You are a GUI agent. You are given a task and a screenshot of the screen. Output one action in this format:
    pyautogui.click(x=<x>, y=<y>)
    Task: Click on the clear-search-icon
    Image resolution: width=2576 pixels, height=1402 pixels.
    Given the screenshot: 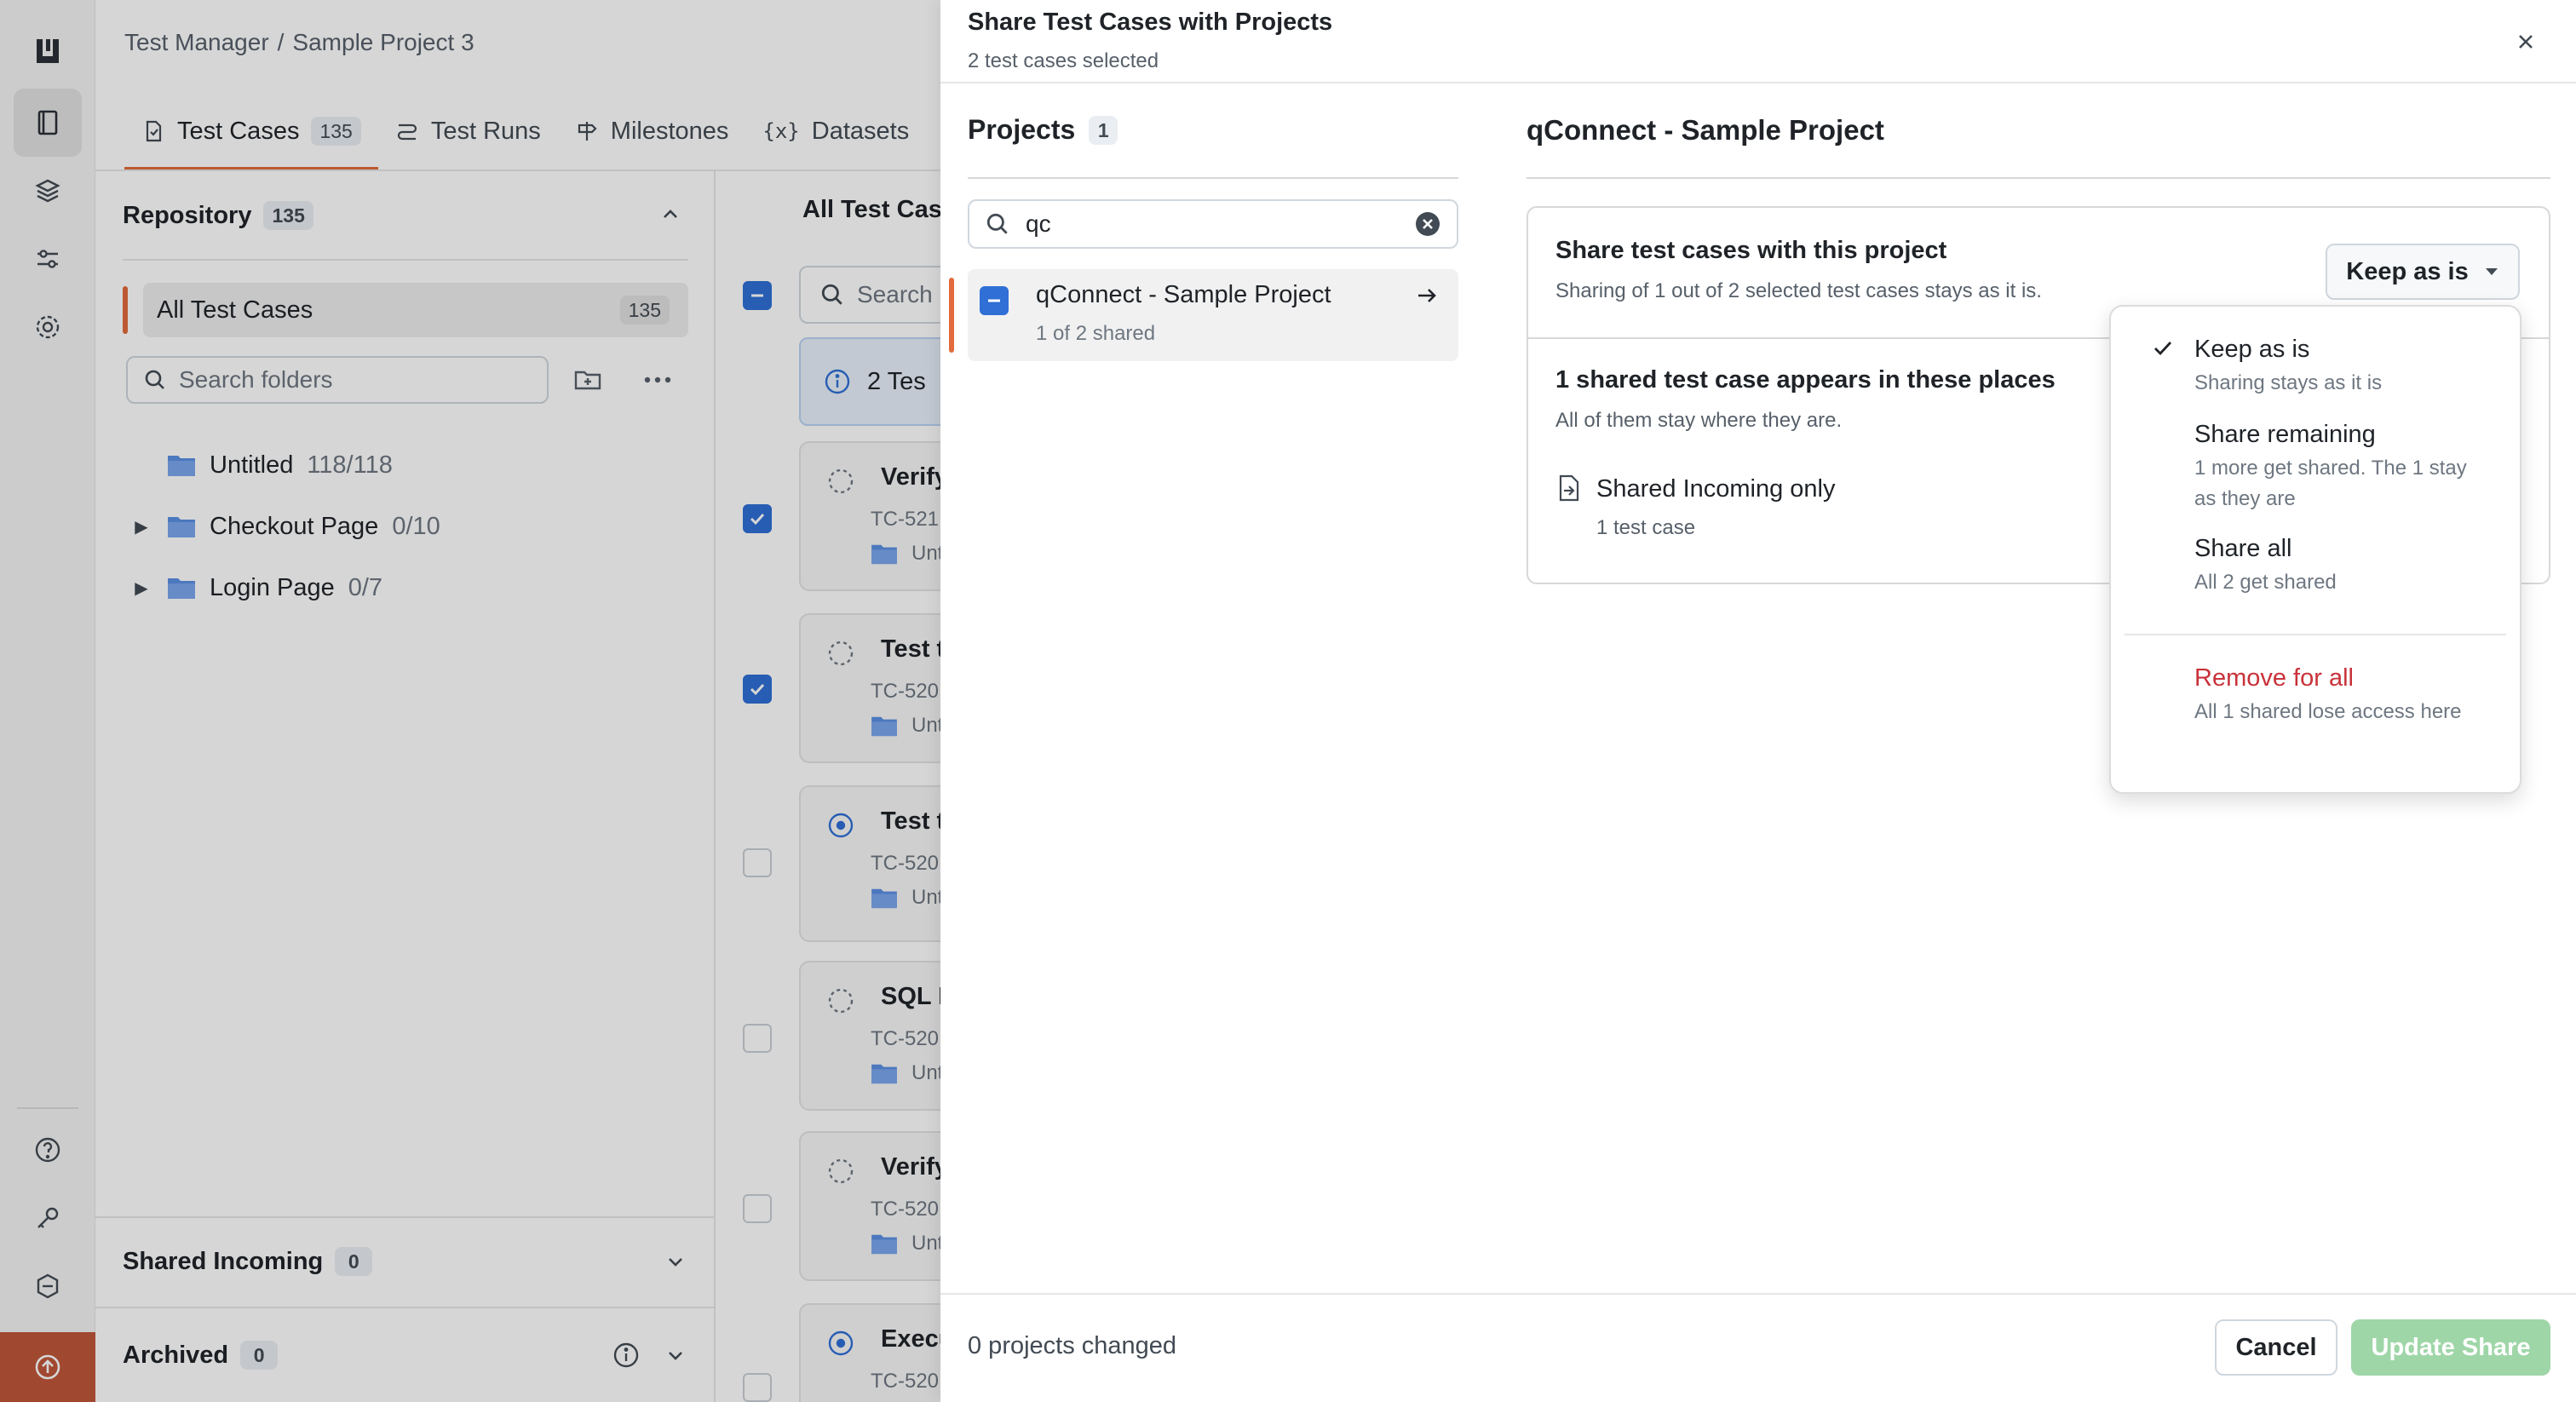 What is the action you would take?
    pyautogui.click(x=1427, y=224)
    